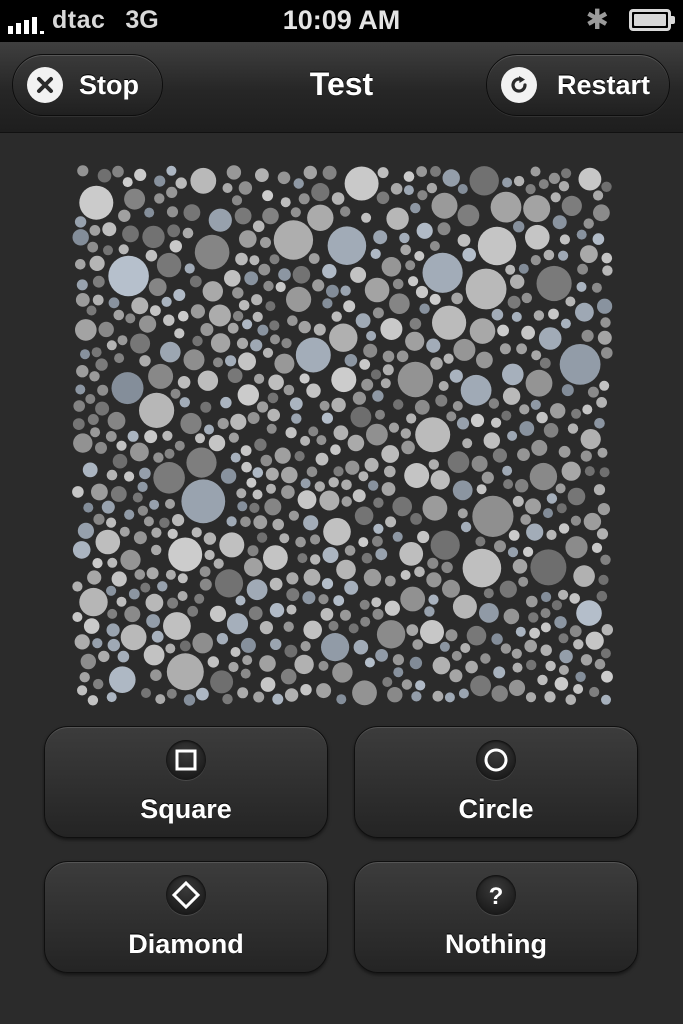 Image resolution: width=683 pixels, height=1024 pixels. What do you see at coordinates (496, 782) in the screenshot?
I see `circle-button: Circle` at bounding box center [496, 782].